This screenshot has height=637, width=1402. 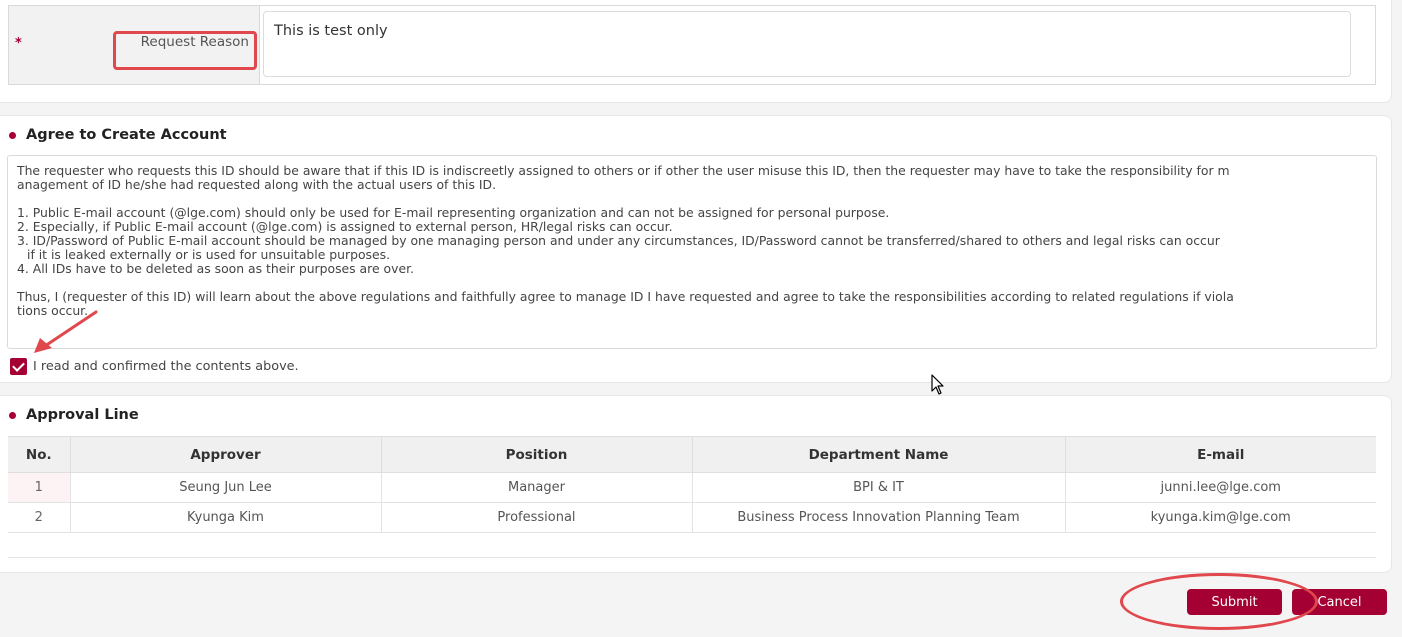 I want to click on cell-email: kyunga.kim@lge.com, so click(x=1220, y=517).